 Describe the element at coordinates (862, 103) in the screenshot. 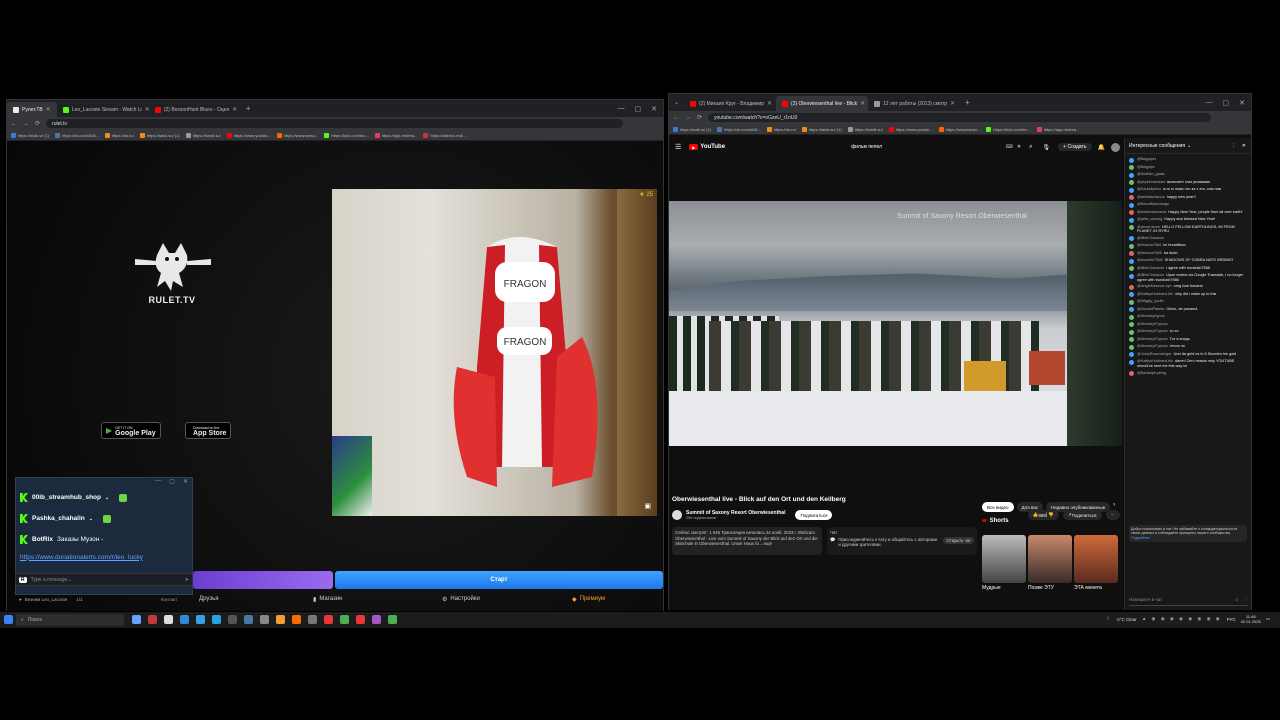

I see `close-tab-icon: ✕` at that location.